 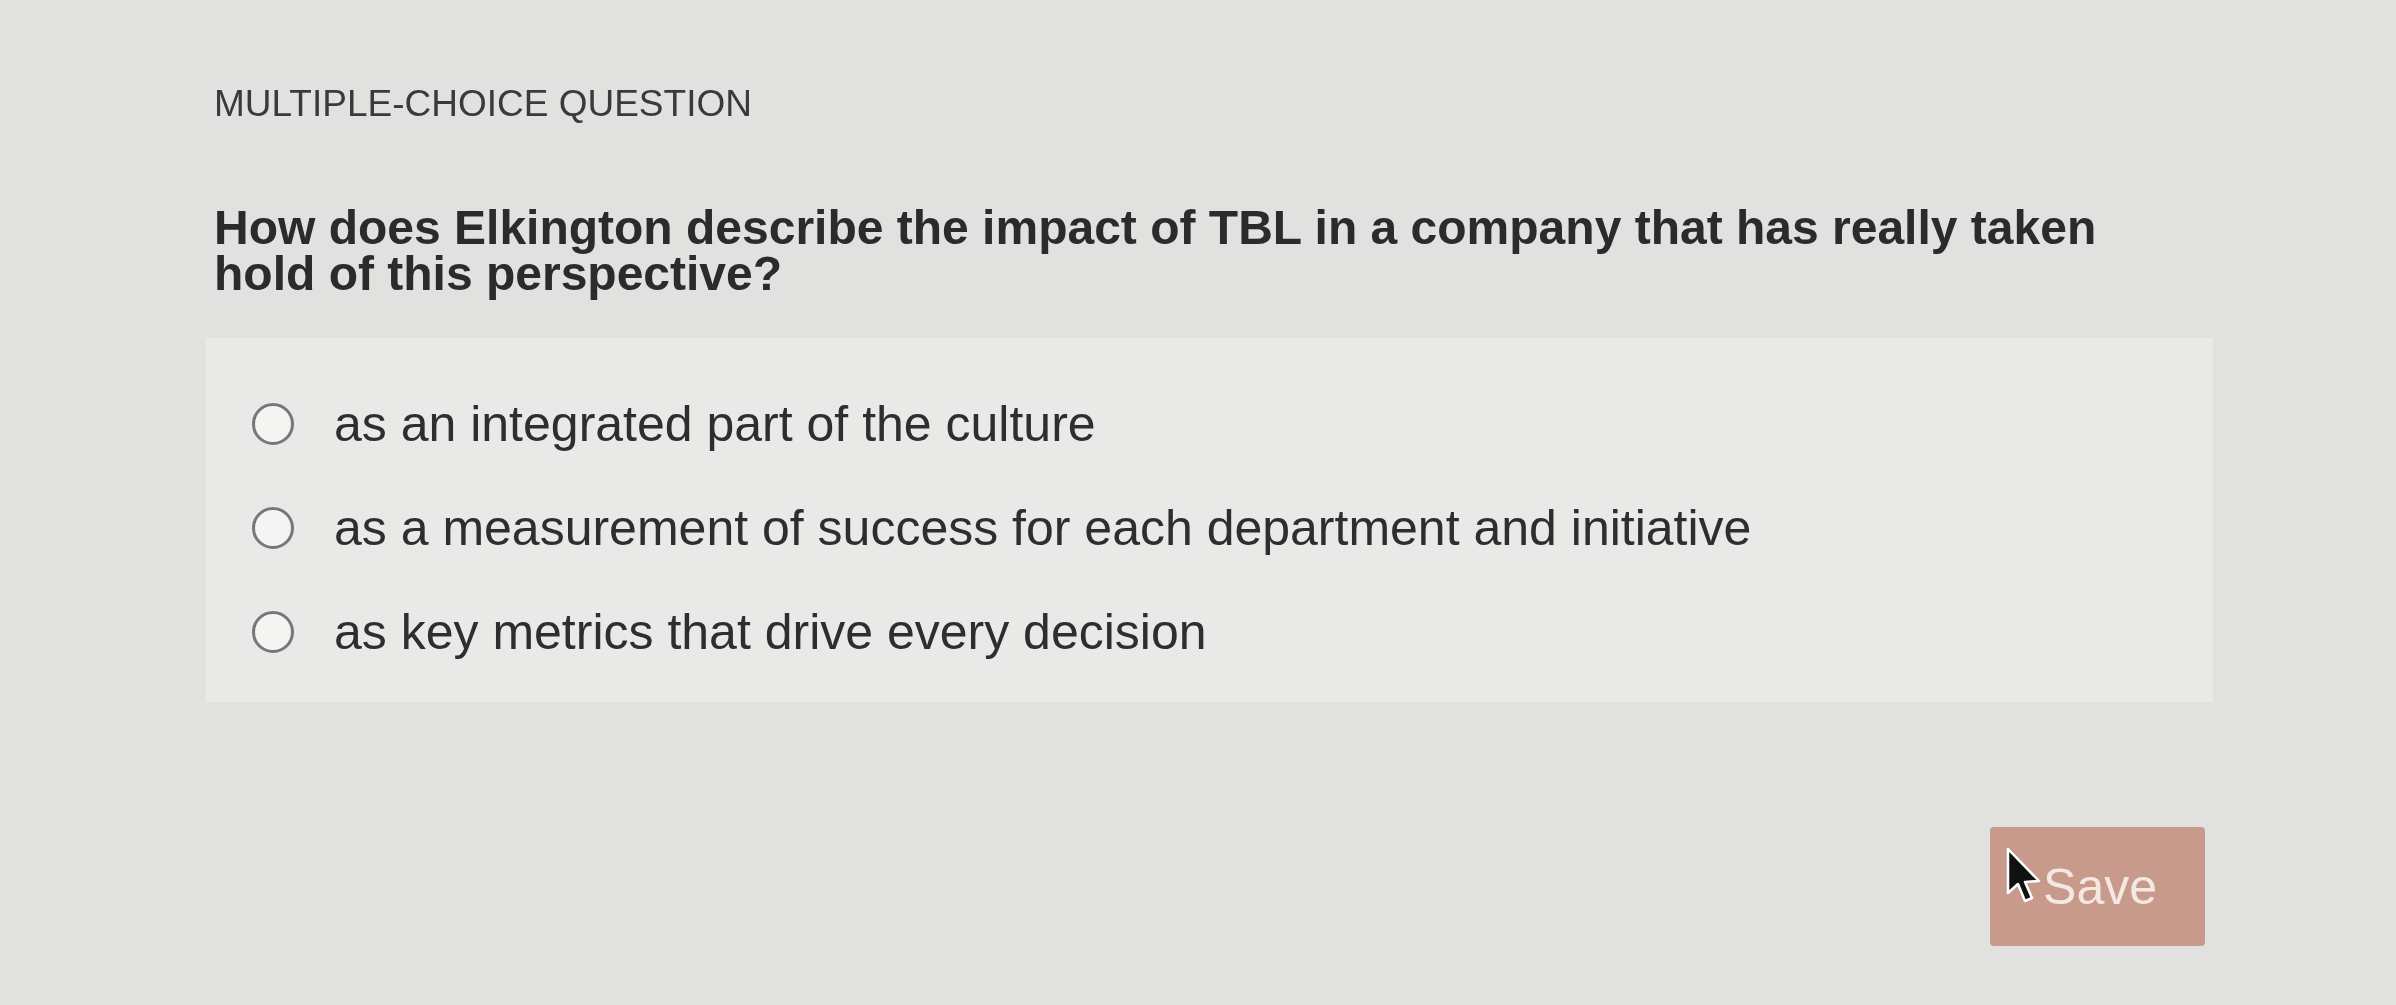 I want to click on question-type-label: MULTIPLE-CHOICE QUESTION, so click(x=483, y=104).